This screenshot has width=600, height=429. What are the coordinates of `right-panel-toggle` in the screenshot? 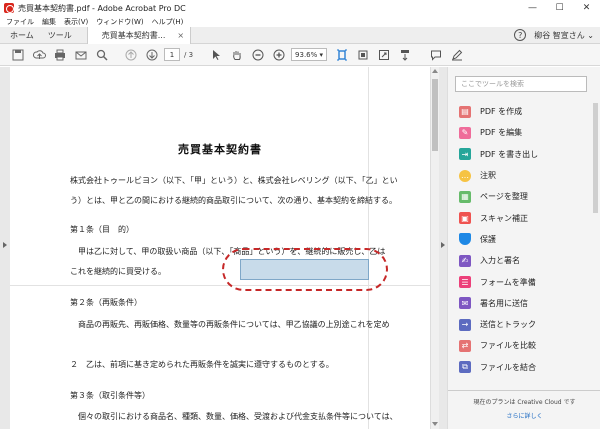 It's located at (443, 248).